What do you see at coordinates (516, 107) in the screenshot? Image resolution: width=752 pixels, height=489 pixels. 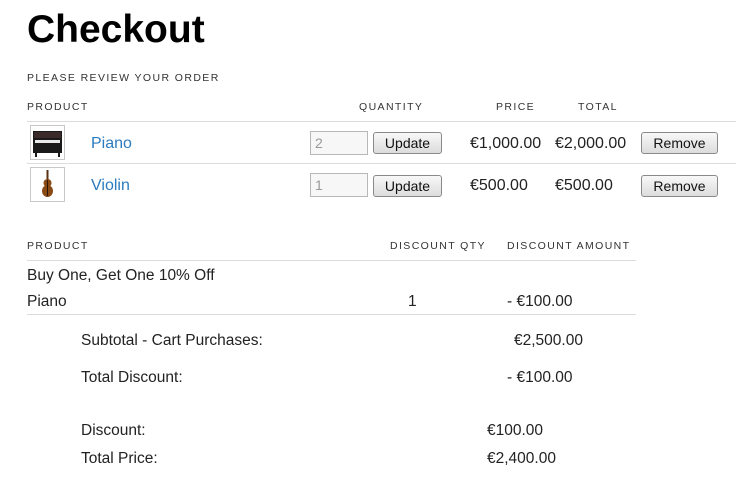 I see `cart-header-price: PRICE` at bounding box center [516, 107].